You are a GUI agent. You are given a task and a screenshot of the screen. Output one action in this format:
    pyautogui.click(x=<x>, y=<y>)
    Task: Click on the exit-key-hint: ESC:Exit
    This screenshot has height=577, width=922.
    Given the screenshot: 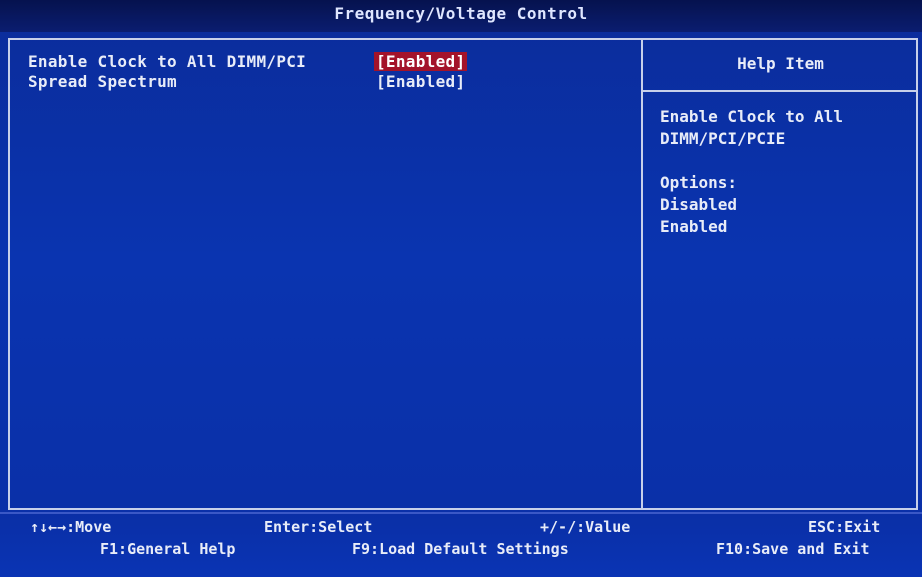 What is the action you would take?
    pyautogui.click(x=844, y=527)
    